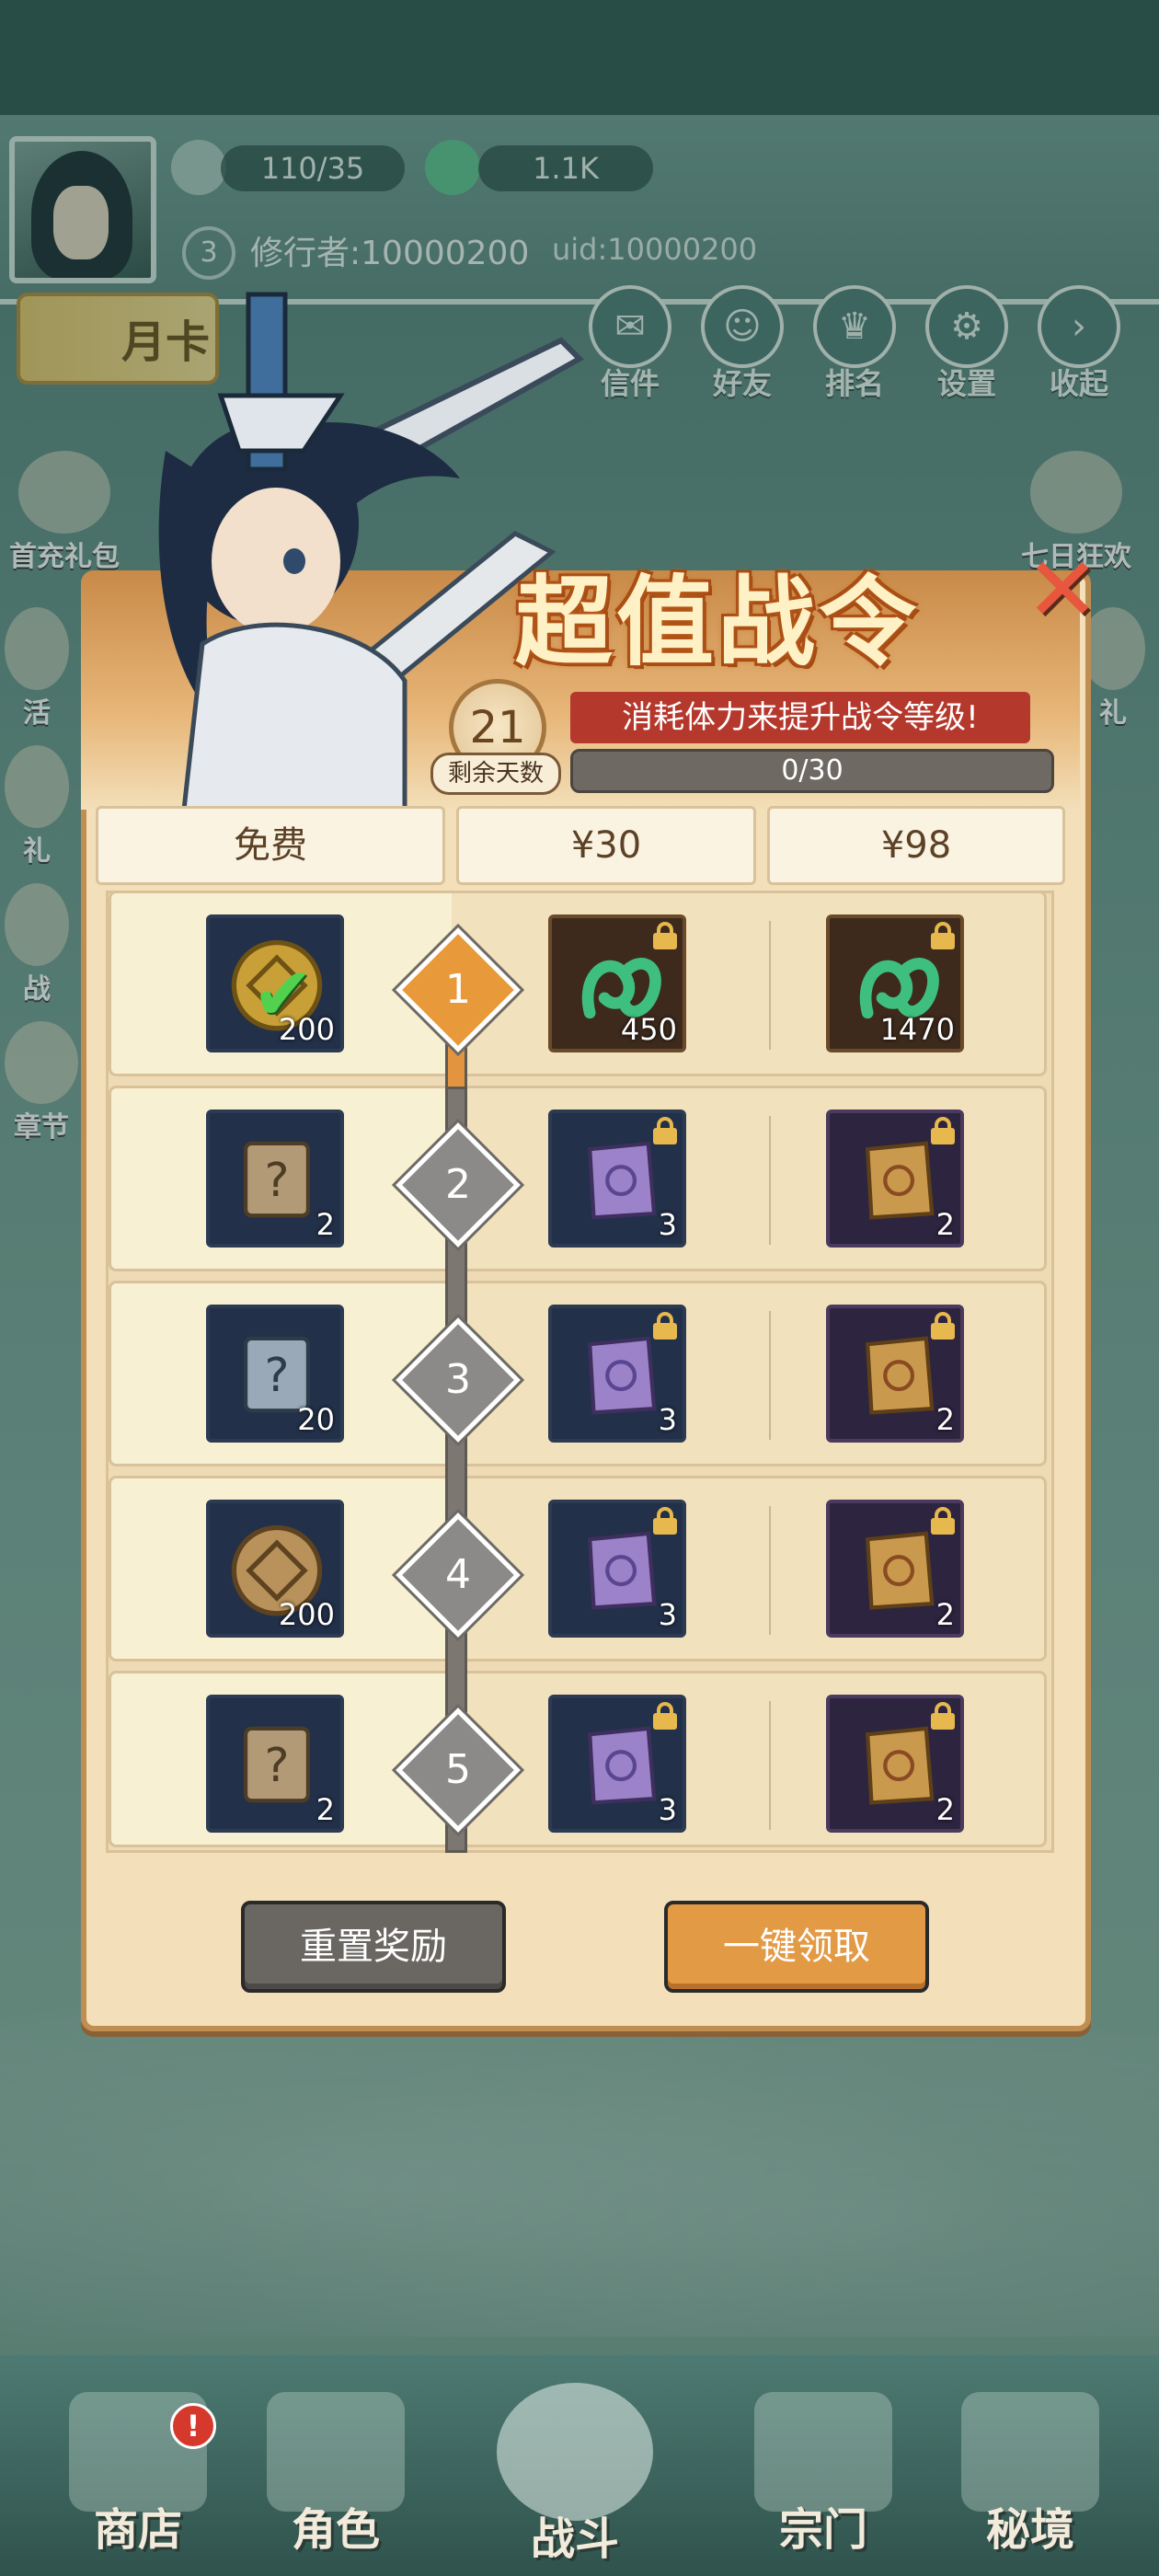 This screenshot has width=1159, height=2576. Describe the element at coordinates (495, 774) in the screenshot. I see `days-remaining-label: 剩余天数` at that location.